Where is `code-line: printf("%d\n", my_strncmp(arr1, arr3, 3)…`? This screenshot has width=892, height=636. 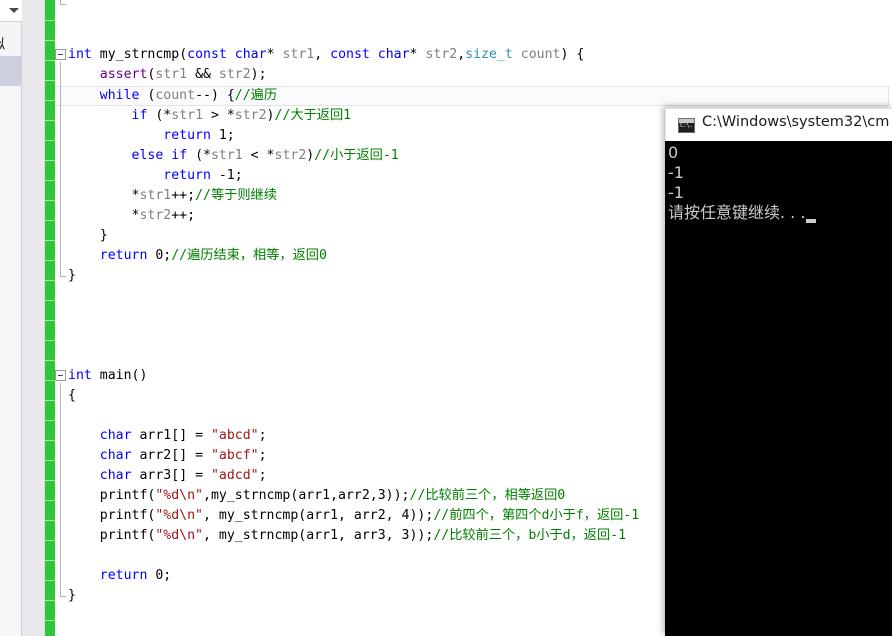
code-line: printf("%d\n", my_strncmp(arr1, arr3, 3)… is located at coordinates (347, 536).